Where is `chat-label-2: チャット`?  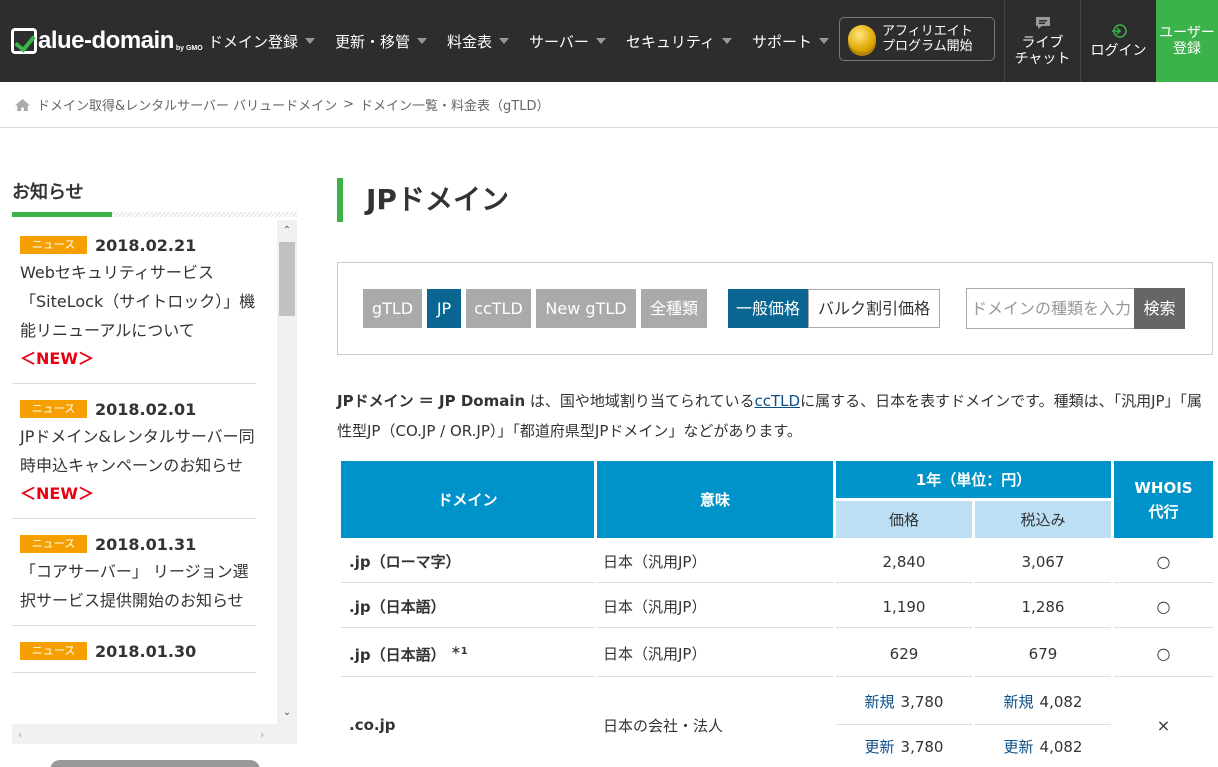 chat-label-2: チャット is located at coordinates (1042, 58).